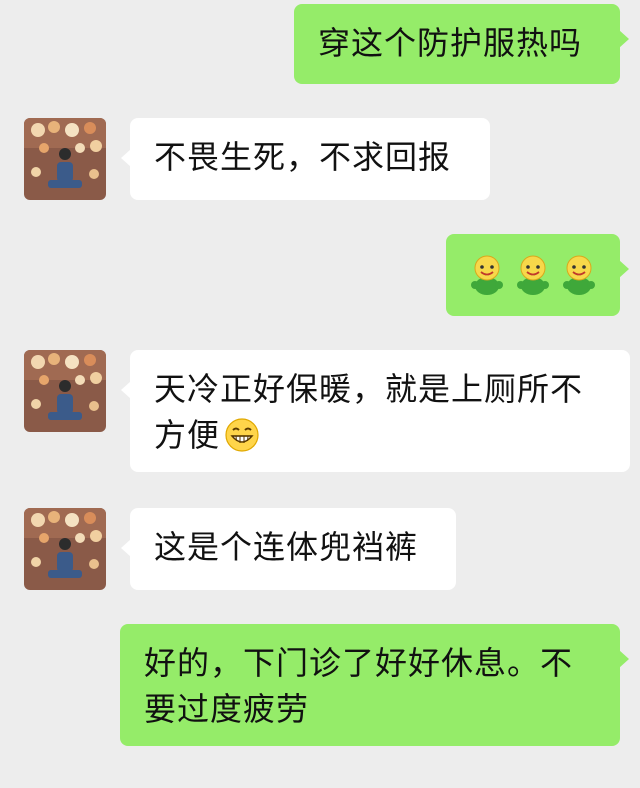 This screenshot has width=640, height=788. Describe the element at coordinates (450, 43) in the screenshot. I see `message-text: 穿这个防护服热吗` at that location.